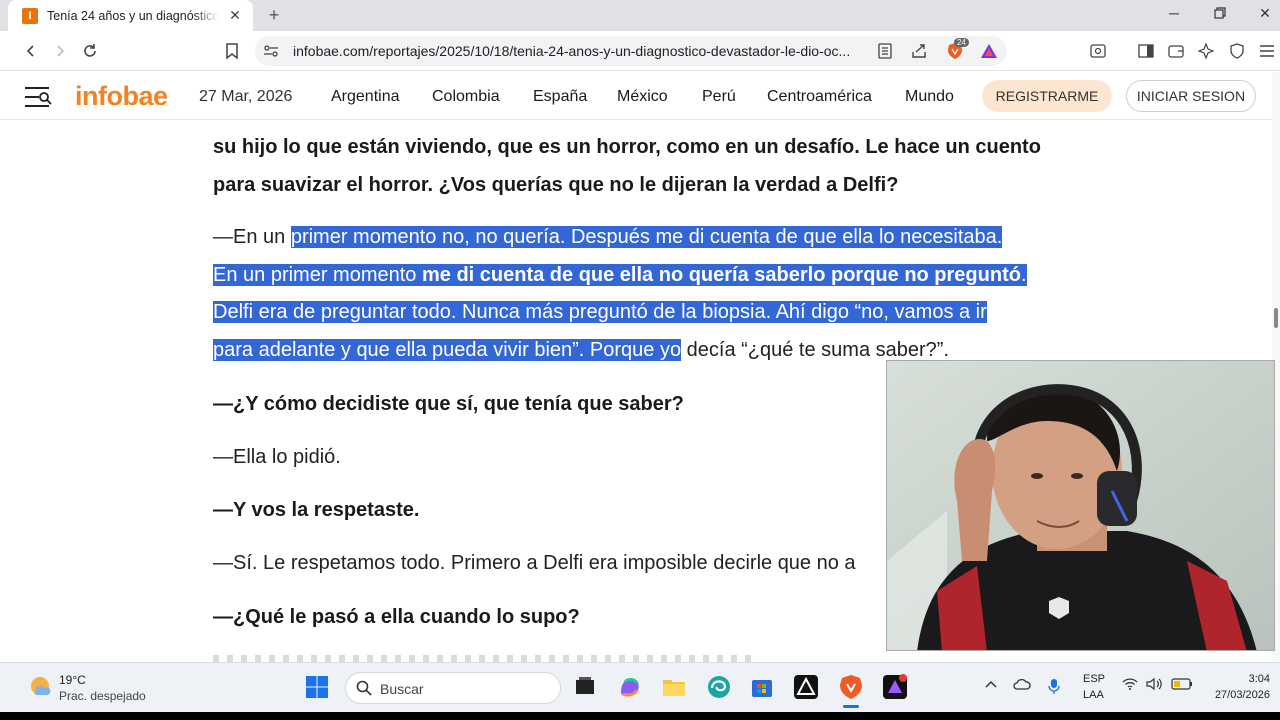  Describe the element at coordinates (885, 51) in the screenshot. I see `reader-mode-icon` at that location.